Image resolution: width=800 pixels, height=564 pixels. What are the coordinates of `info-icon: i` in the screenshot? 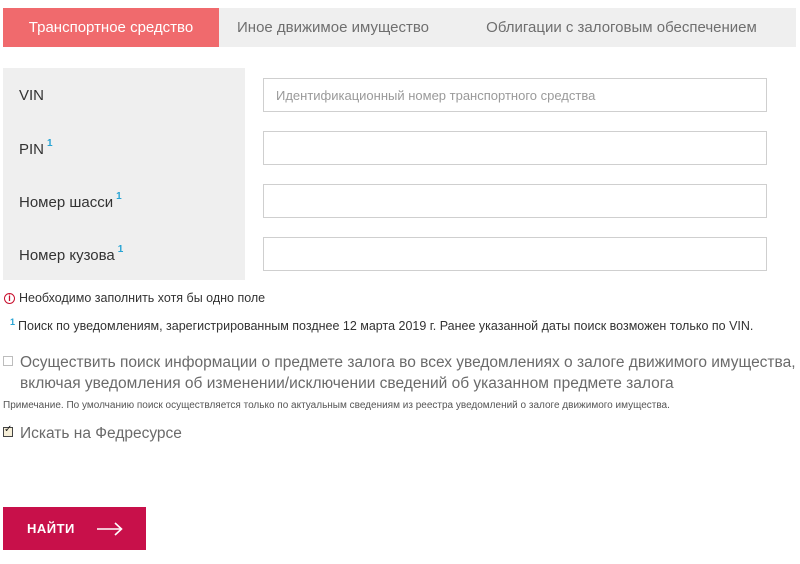 It's located at (9, 298).